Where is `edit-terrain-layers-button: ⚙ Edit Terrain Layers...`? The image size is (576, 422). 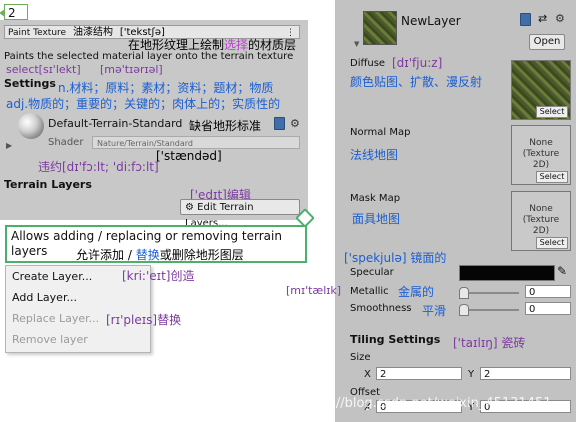
edit-terrain-layers-button: ⚙ Edit Terrain Layers... is located at coordinates (240, 214).